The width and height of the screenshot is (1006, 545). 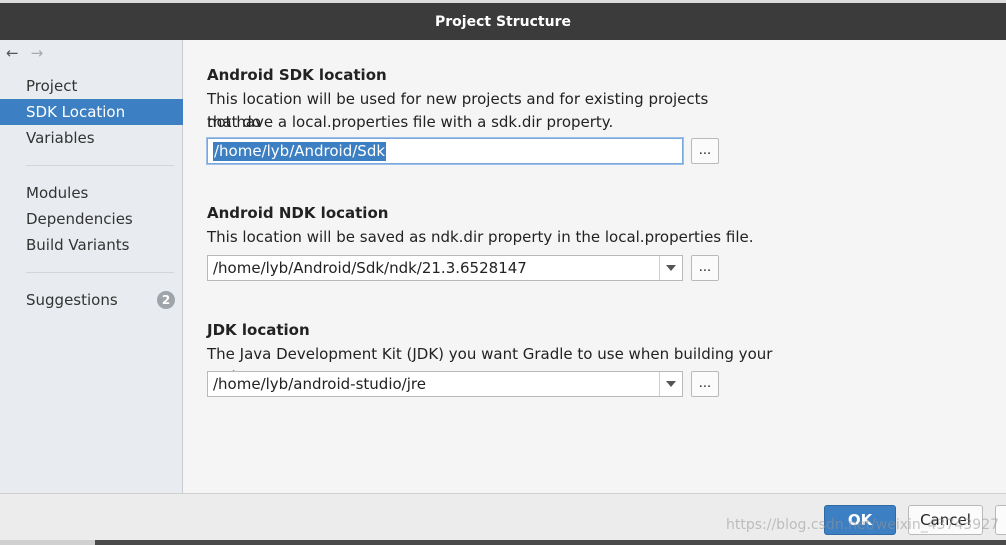 I want to click on back-arrow-icon: ←, so click(x=12, y=53).